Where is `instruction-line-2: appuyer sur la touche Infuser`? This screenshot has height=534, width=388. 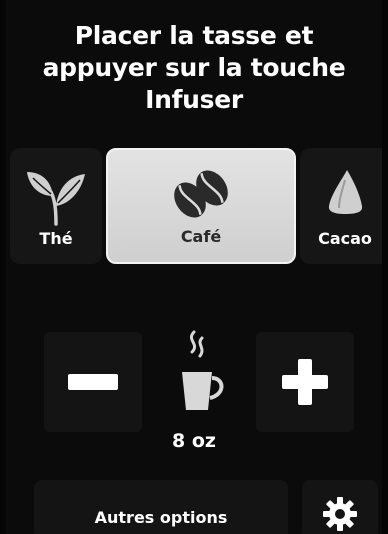 instruction-line-2: appuyer sur la touche Infuser is located at coordinates (194, 83).